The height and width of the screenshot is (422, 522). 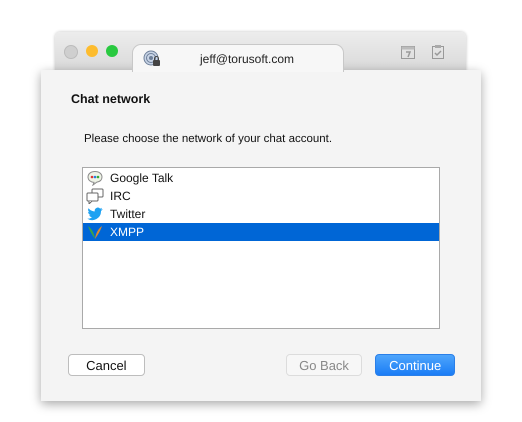 What do you see at coordinates (106, 365) in the screenshot?
I see `cancel-button: Cancel` at bounding box center [106, 365].